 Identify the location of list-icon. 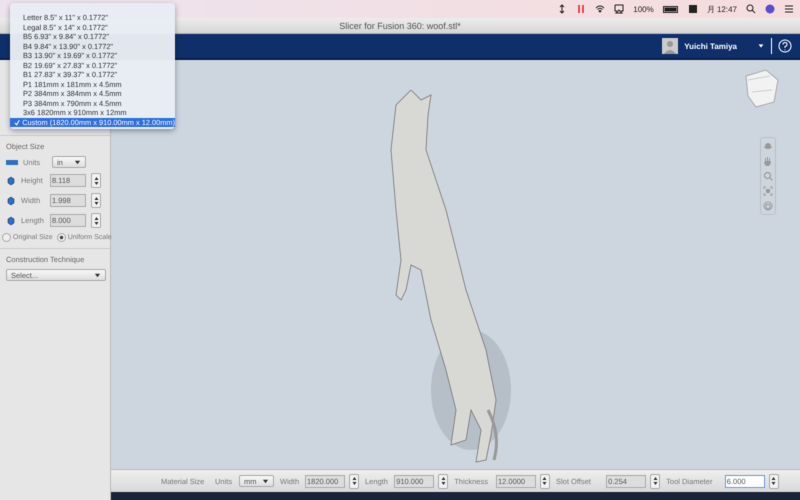
(789, 9).